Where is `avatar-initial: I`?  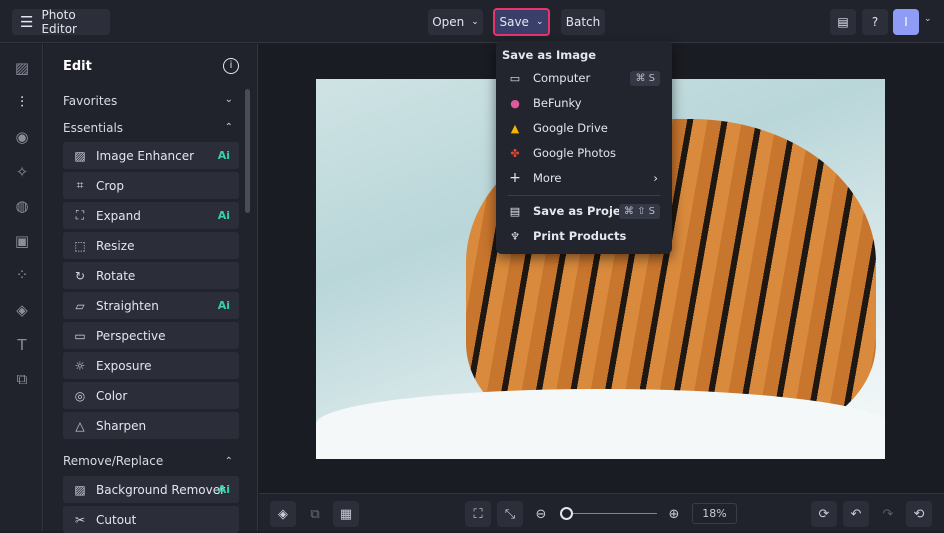
avatar-initial: I is located at coordinates (906, 22).